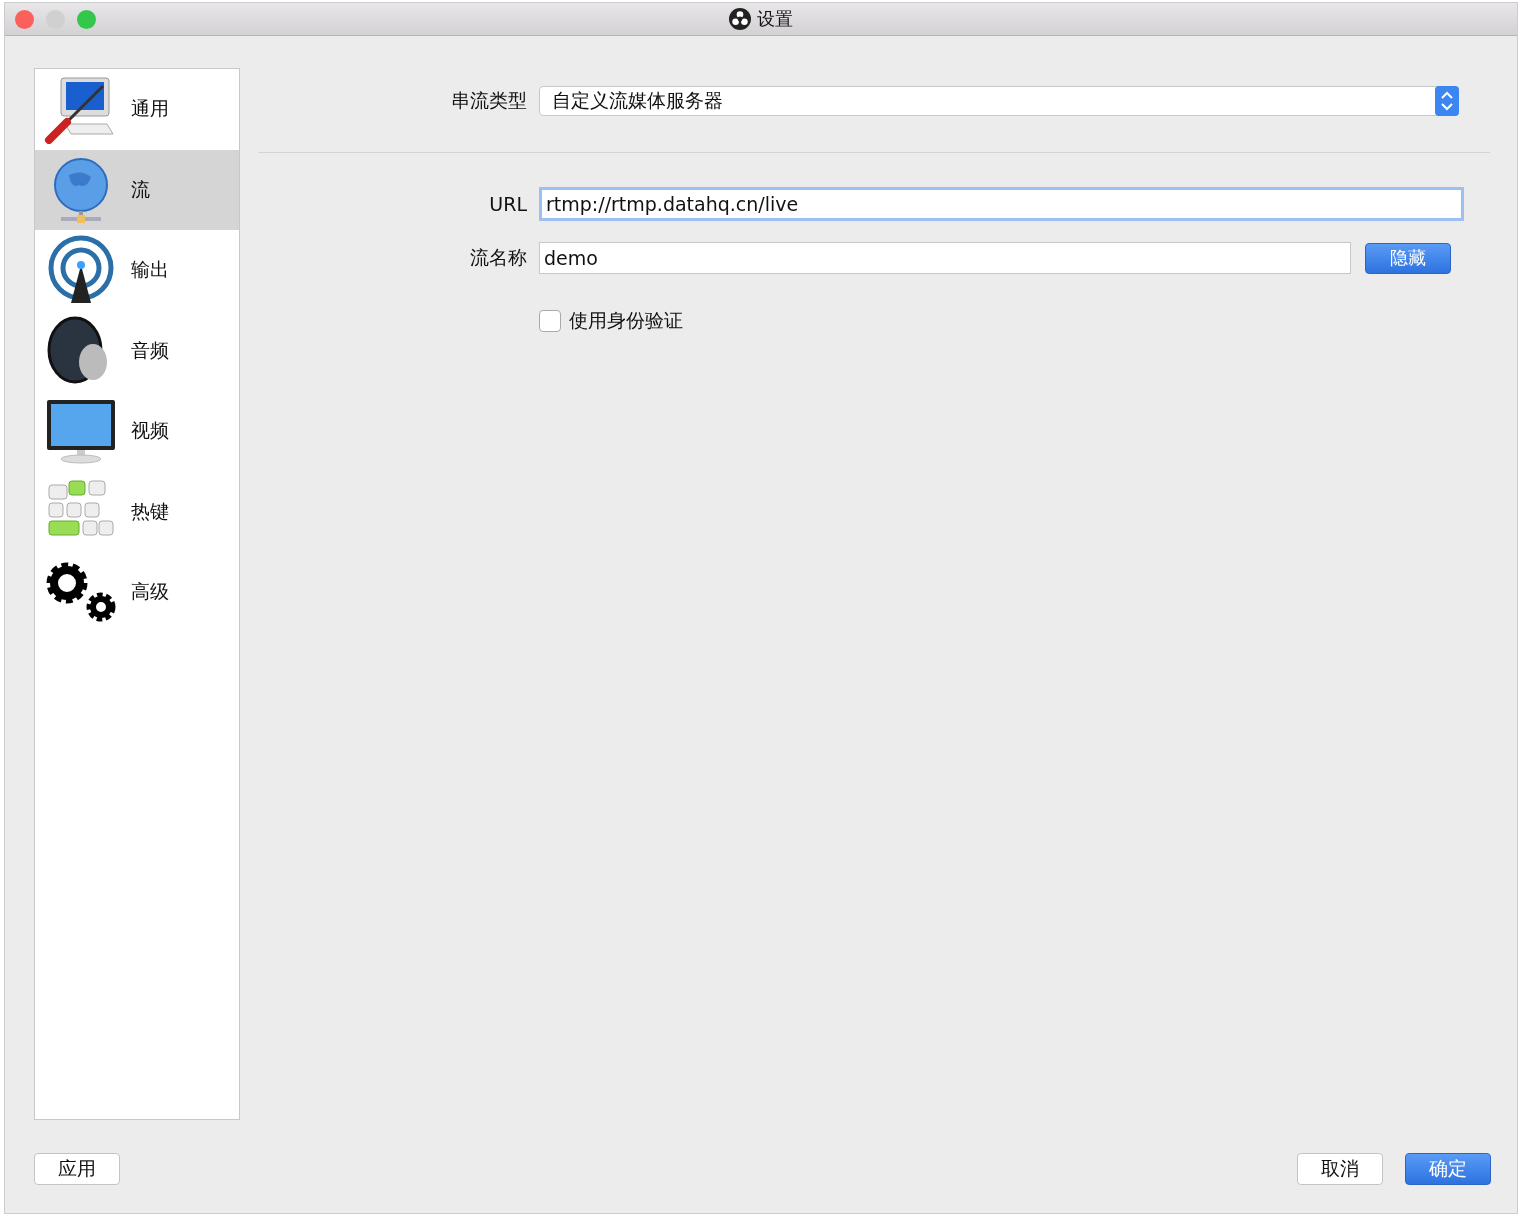 This screenshot has width=1524, height=1222. I want to click on apply-button: 应用, so click(77, 1169).